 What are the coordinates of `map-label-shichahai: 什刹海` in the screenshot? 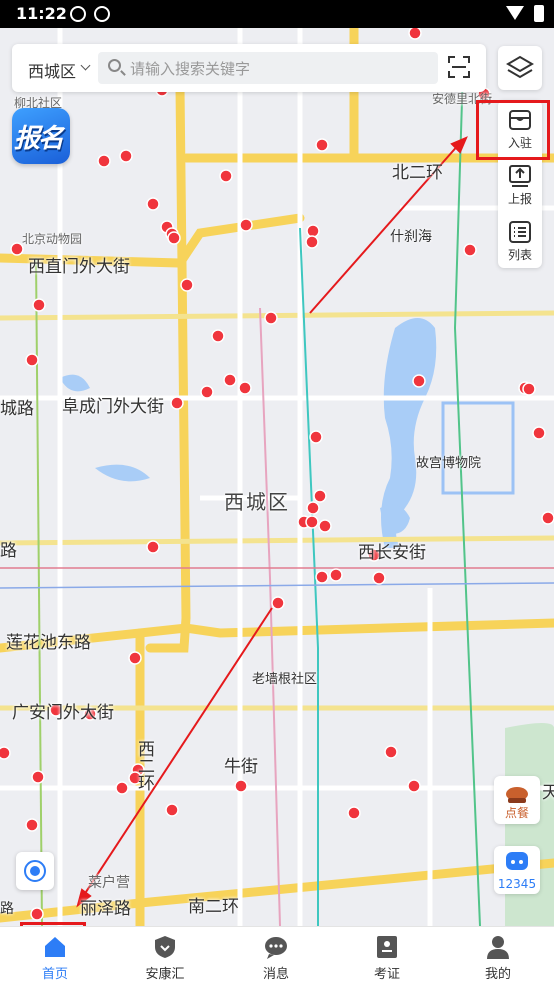 It's located at (411, 237).